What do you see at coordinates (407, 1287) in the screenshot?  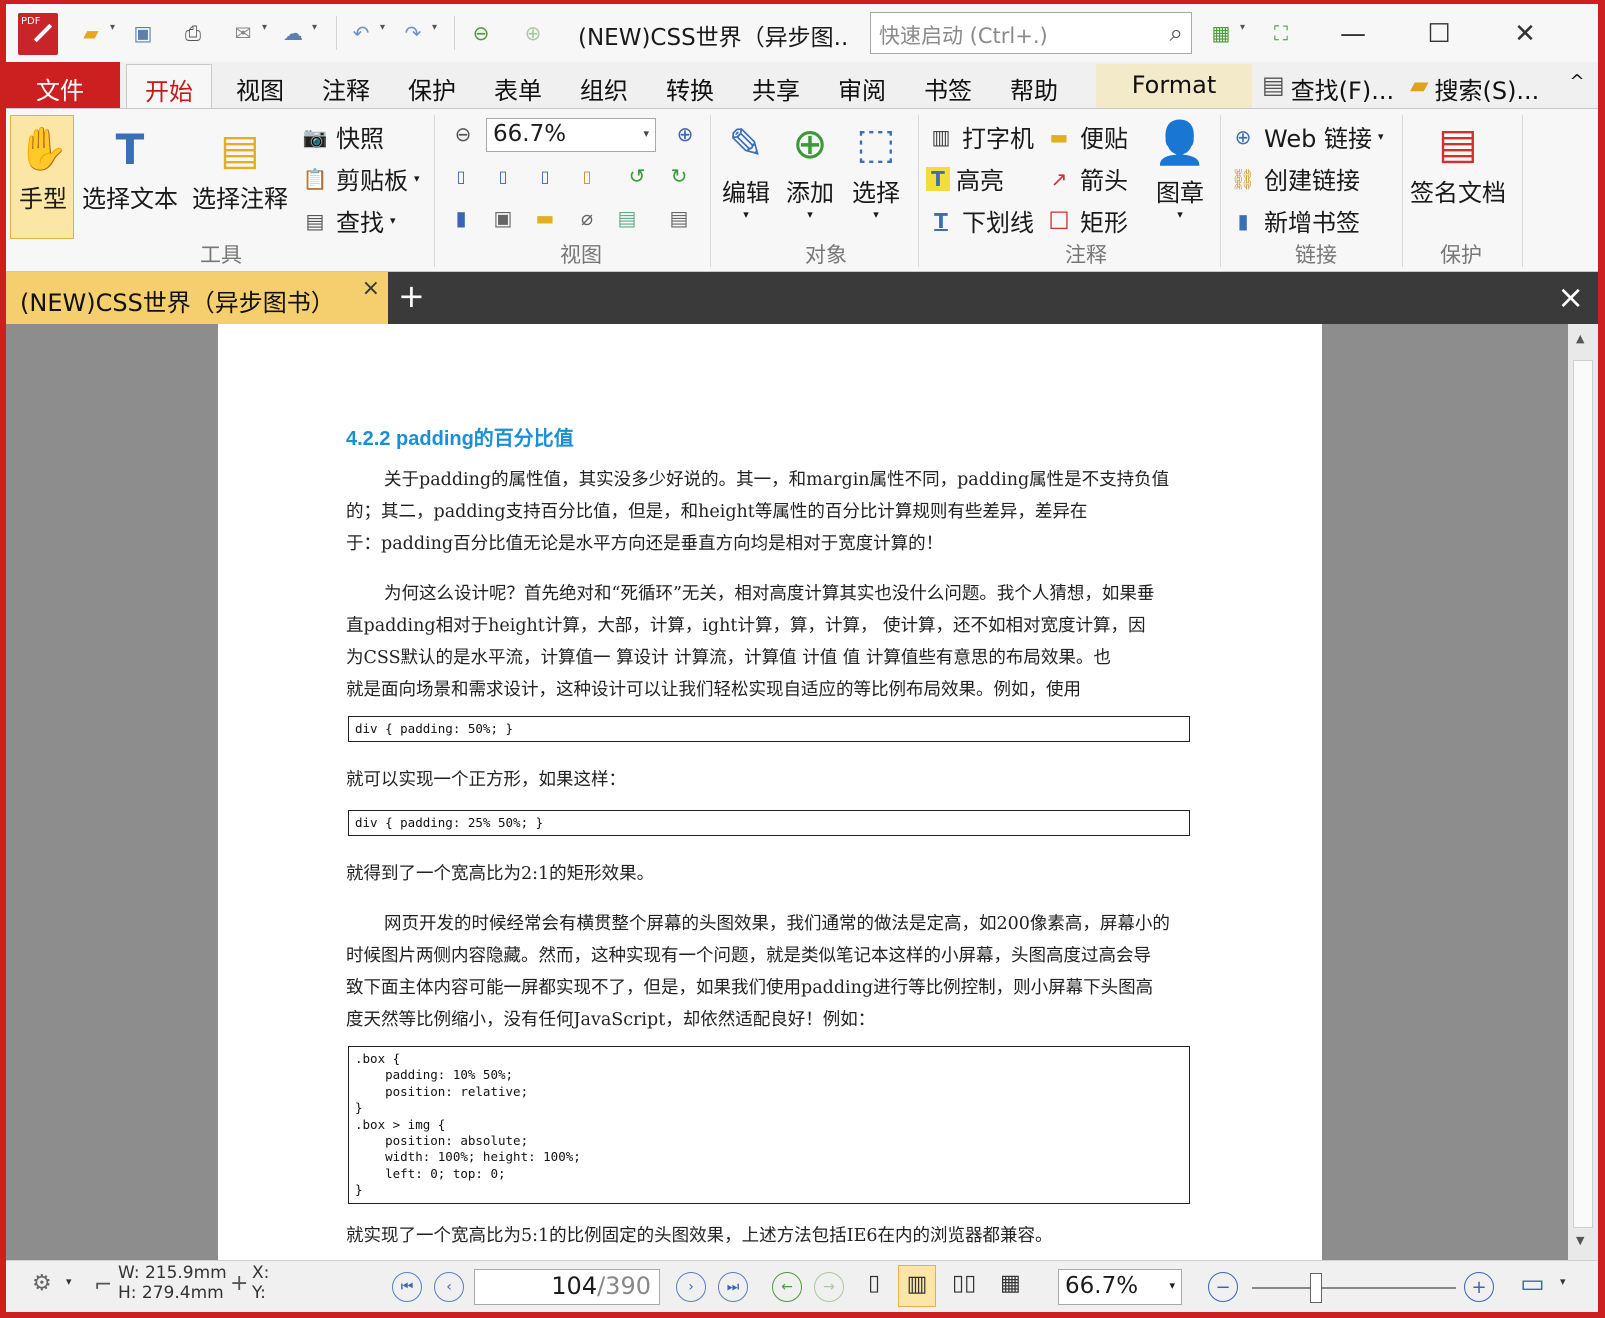 I see `first-page-icon: ⏮` at bounding box center [407, 1287].